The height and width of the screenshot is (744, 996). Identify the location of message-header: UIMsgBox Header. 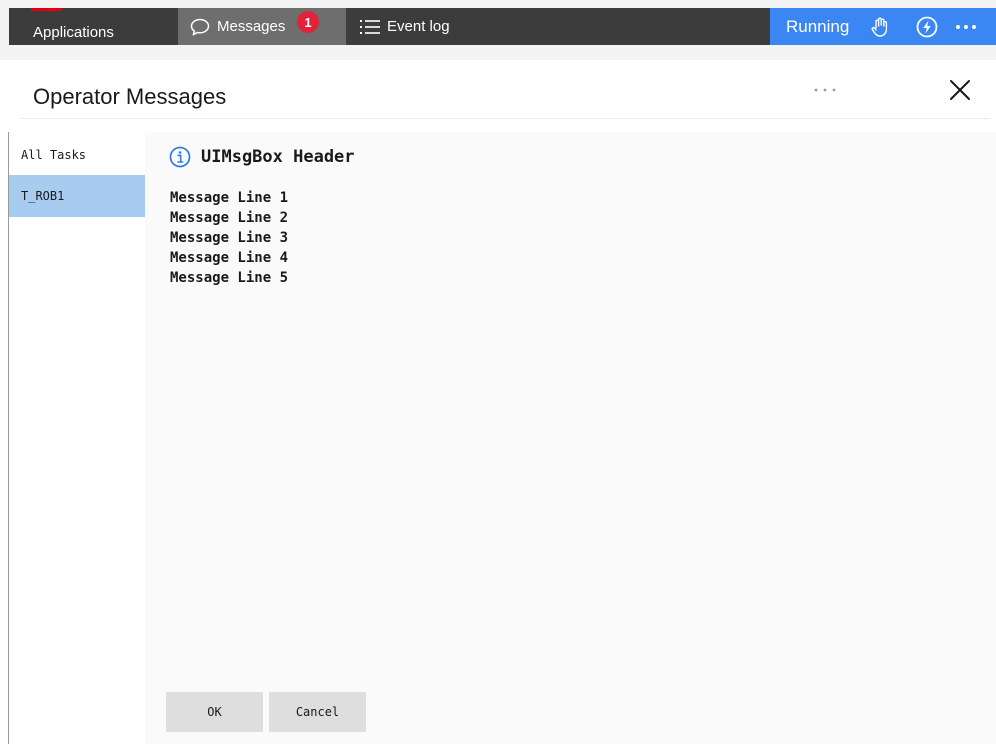
(262, 157).